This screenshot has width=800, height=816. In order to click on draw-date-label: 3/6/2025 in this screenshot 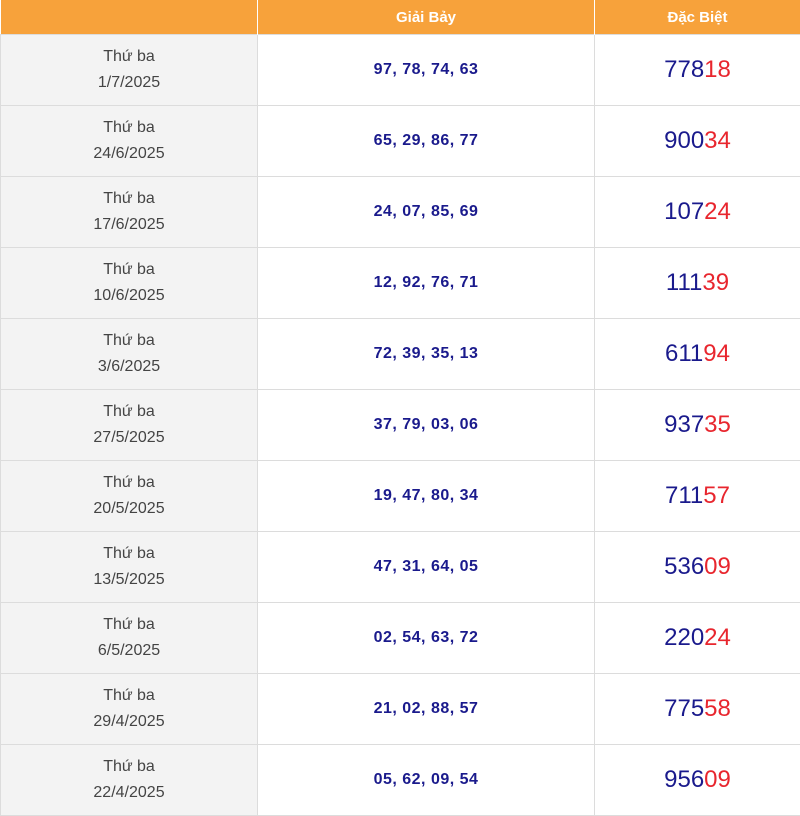, I will do `click(129, 367)`.